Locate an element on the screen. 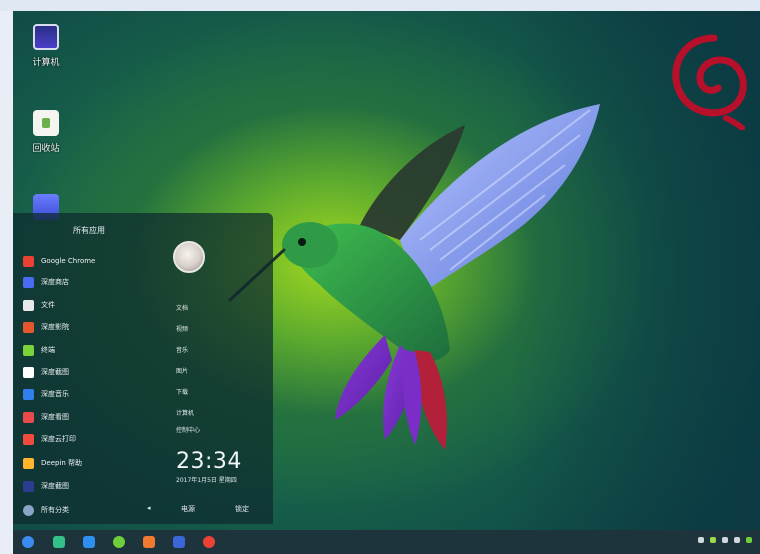 This screenshot has width=760, height=554. app-icon is located at coordinates (179, 542).